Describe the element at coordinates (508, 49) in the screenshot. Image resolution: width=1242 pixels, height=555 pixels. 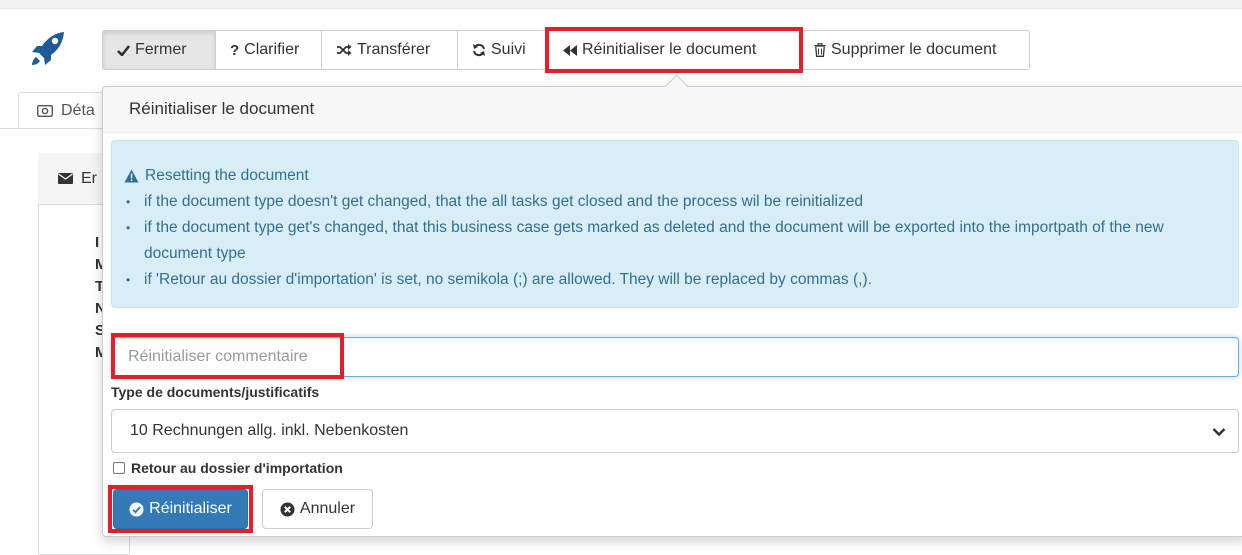
I see `follow-up-button-label: Suivi` at that location.